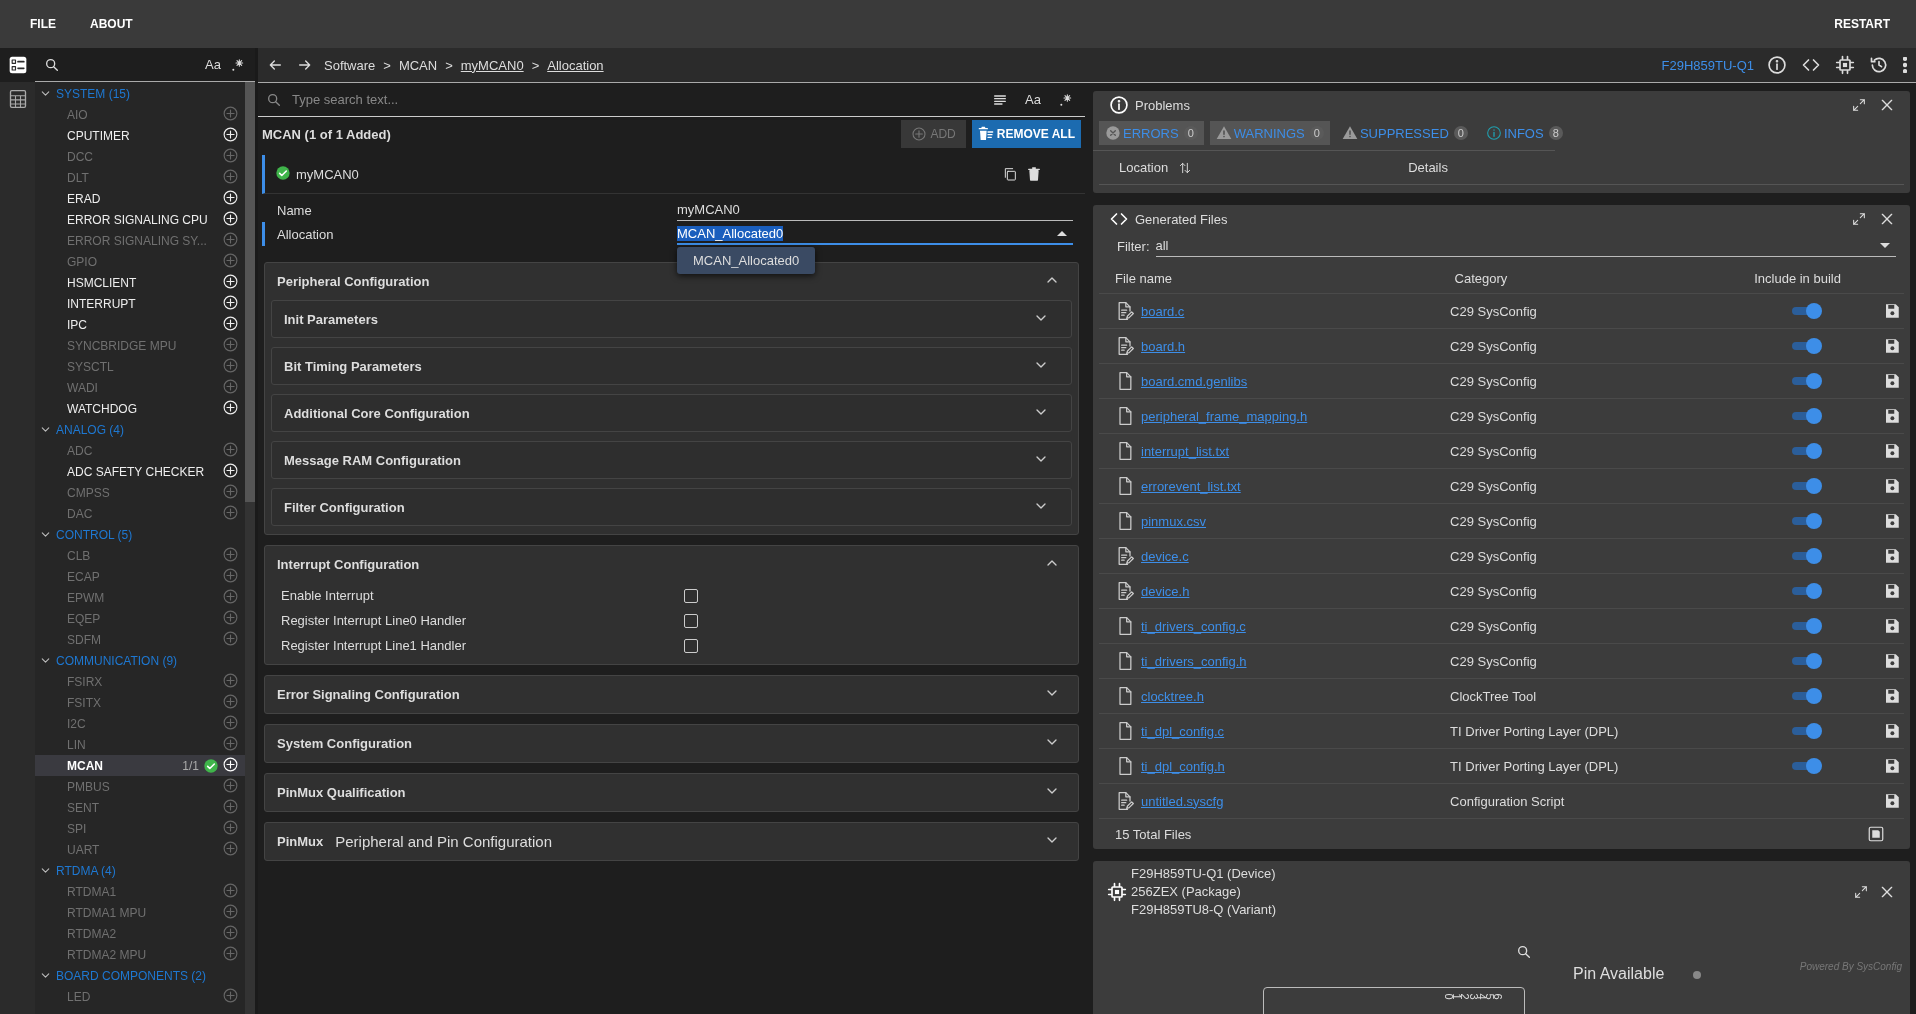 The width and height of the screenshot is (1916, 1014). What do you see at coordinates (1183, 731) in the screenshot?
I see `file-link: ti_dpl_config.c` at bounding box center [1183, 731].